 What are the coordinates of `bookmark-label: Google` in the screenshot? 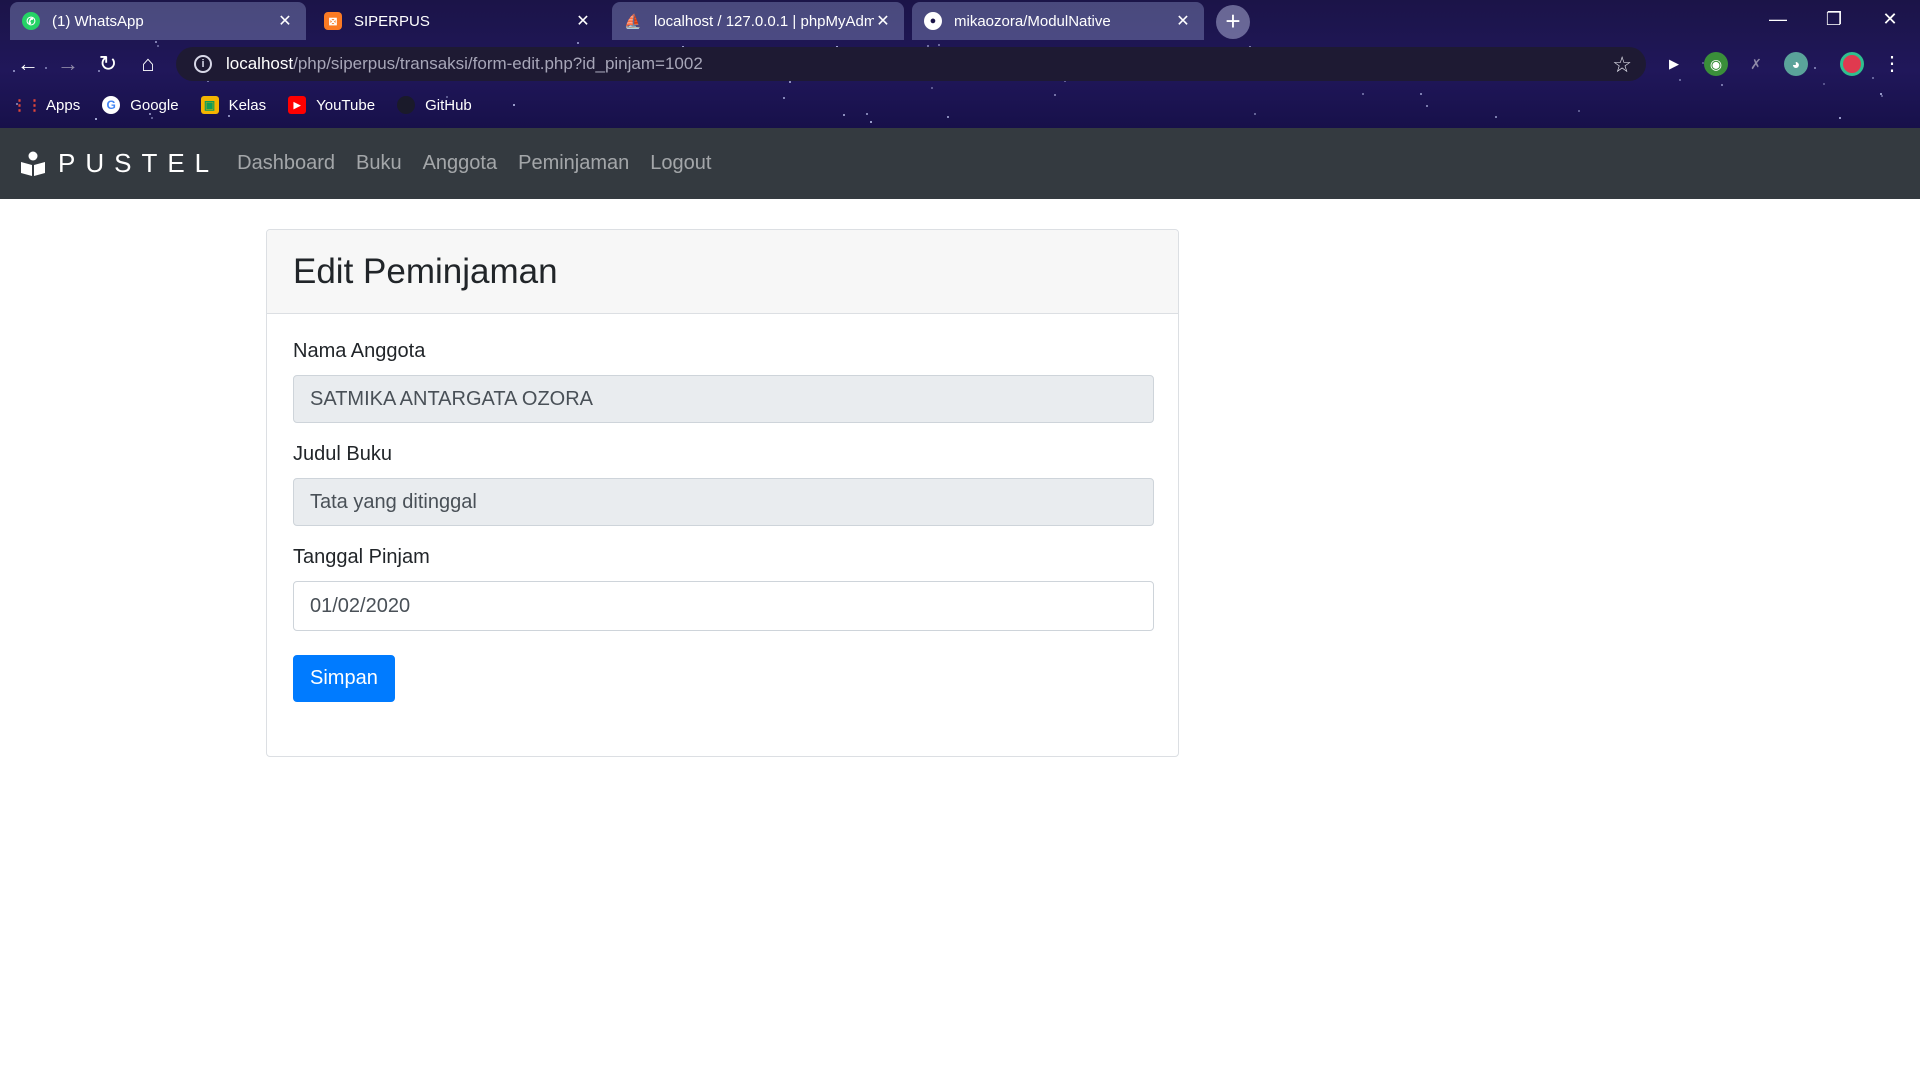 It's located at (154, 105).